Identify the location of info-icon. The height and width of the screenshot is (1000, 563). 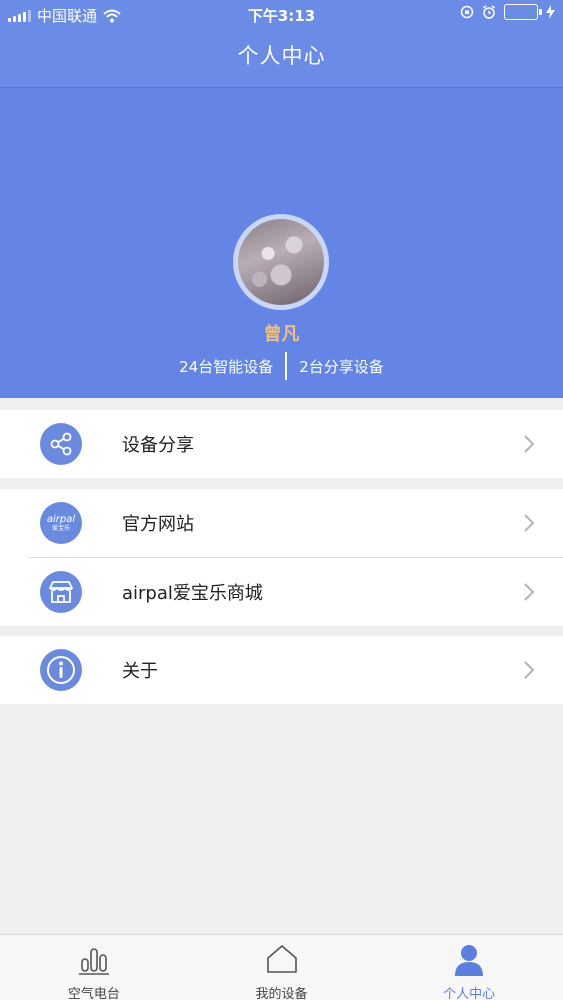
(61, 670).